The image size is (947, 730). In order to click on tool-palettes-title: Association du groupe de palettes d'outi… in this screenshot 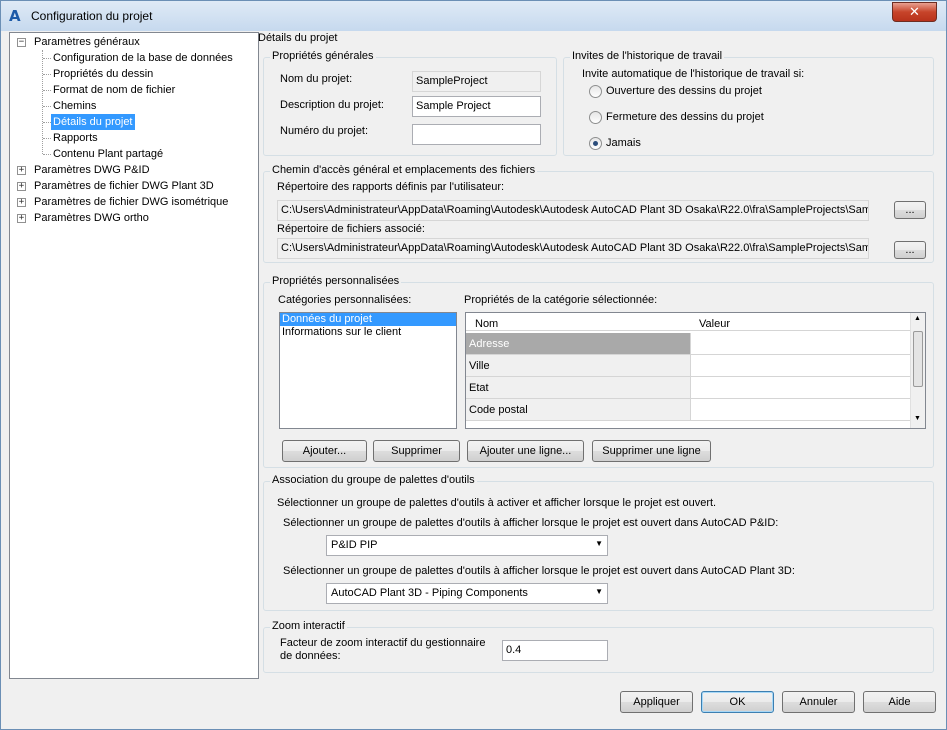, I will do `click(373, 480)`.